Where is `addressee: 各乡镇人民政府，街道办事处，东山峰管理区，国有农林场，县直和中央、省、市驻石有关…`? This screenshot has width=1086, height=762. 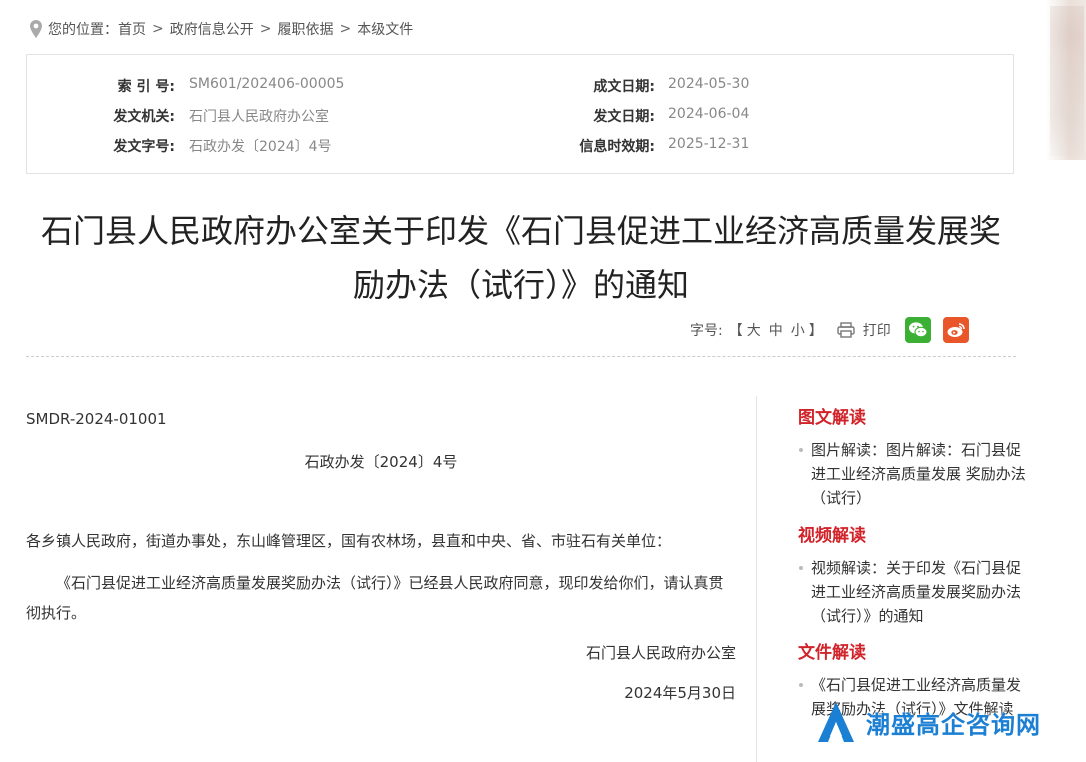
addressee: 各乡镇人民政府，街道办事处，东山峰管理区，国有农林场，县直和中央、省、市驻石有关… is located at coordinates (349, 541).